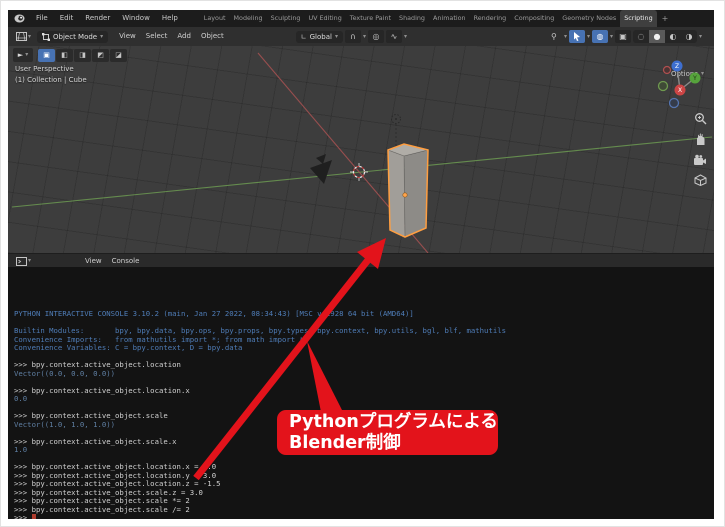  I want to click on workspace-tab: Geometry Nodes, so click(589, 18).